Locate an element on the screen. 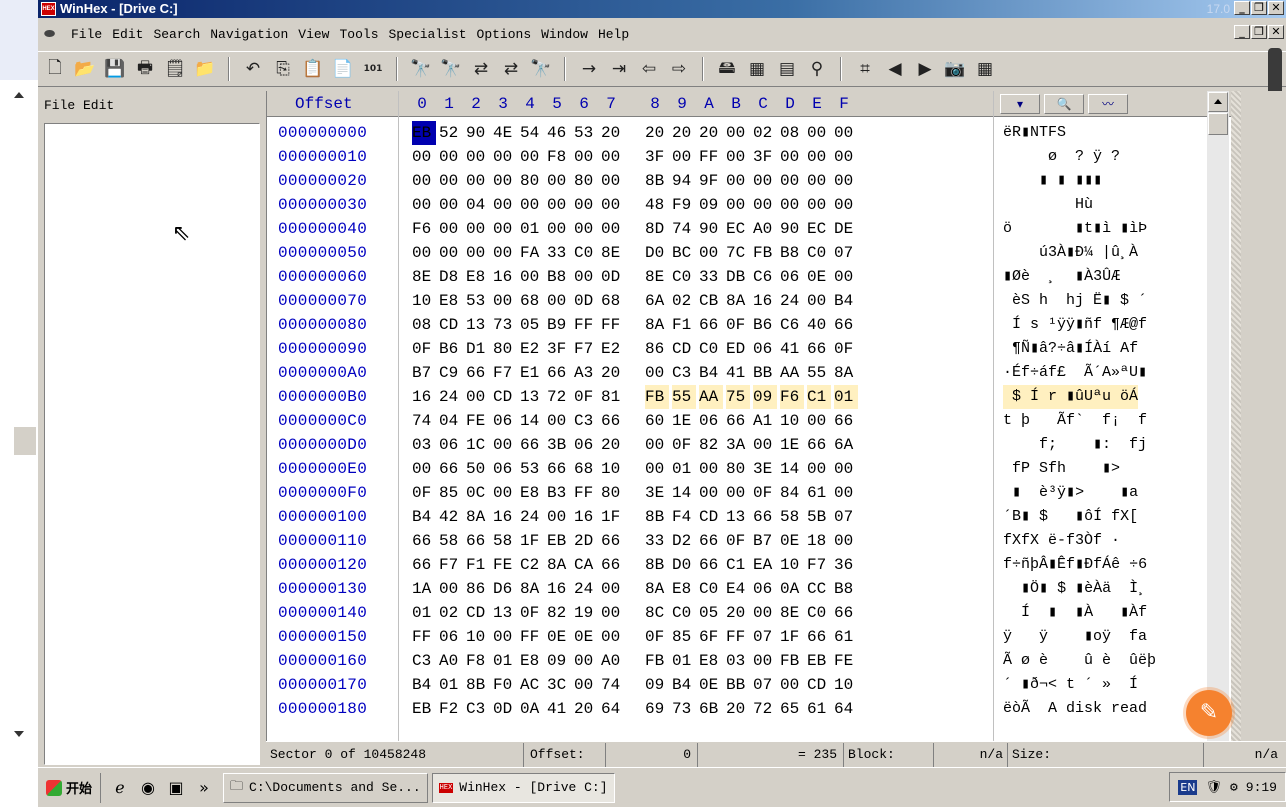  menu-options: Options is located at coordinates (504, 34).